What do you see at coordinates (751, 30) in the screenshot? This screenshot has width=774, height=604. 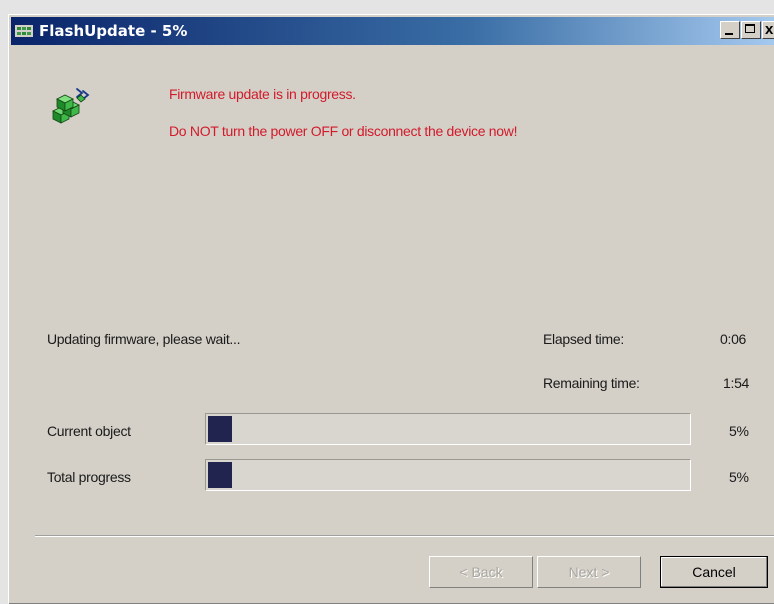 I see `maximize-button` at bounding box center [751, 30].